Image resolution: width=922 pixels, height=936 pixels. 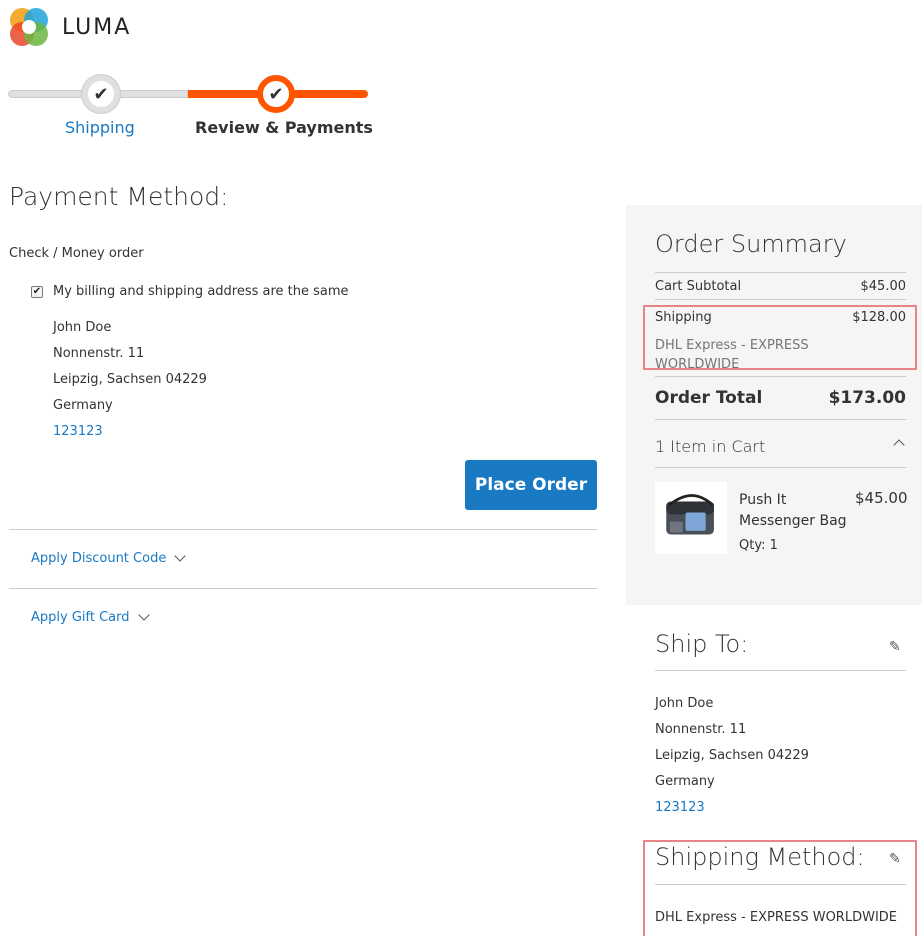 What do you see at coordinates (684, 703) in the screenshot?
I see `ship-to-name: John Doe` at bounding box center [684, 703].